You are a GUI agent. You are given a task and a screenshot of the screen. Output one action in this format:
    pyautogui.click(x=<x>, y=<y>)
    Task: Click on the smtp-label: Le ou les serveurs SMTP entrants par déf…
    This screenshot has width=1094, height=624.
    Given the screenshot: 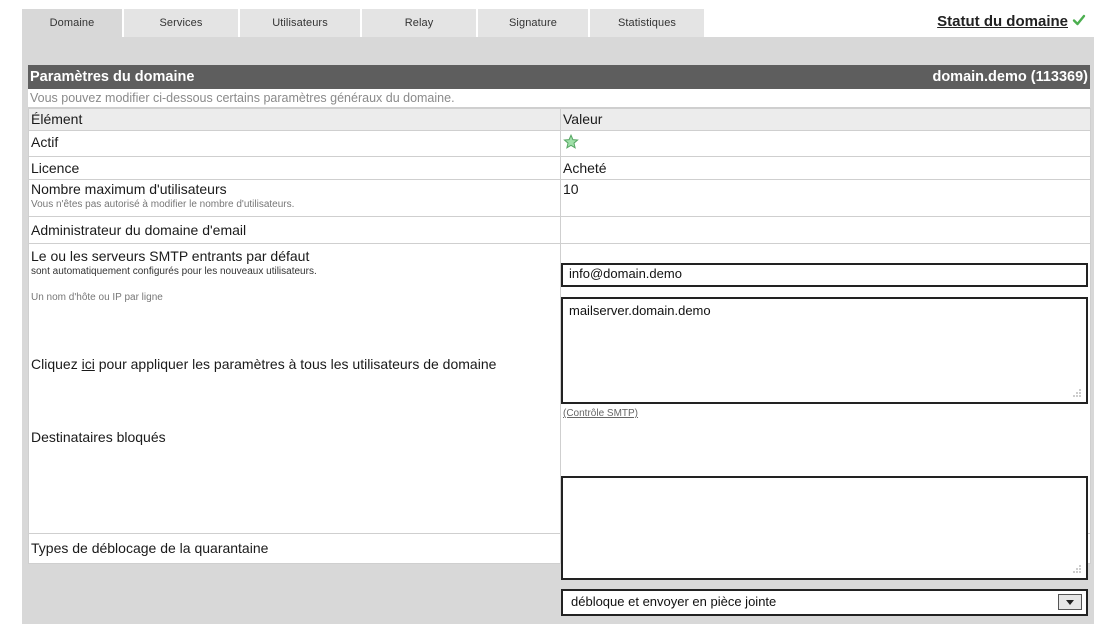 What is the action you would take?
    pyautogui.click(x=170, y=256)
    